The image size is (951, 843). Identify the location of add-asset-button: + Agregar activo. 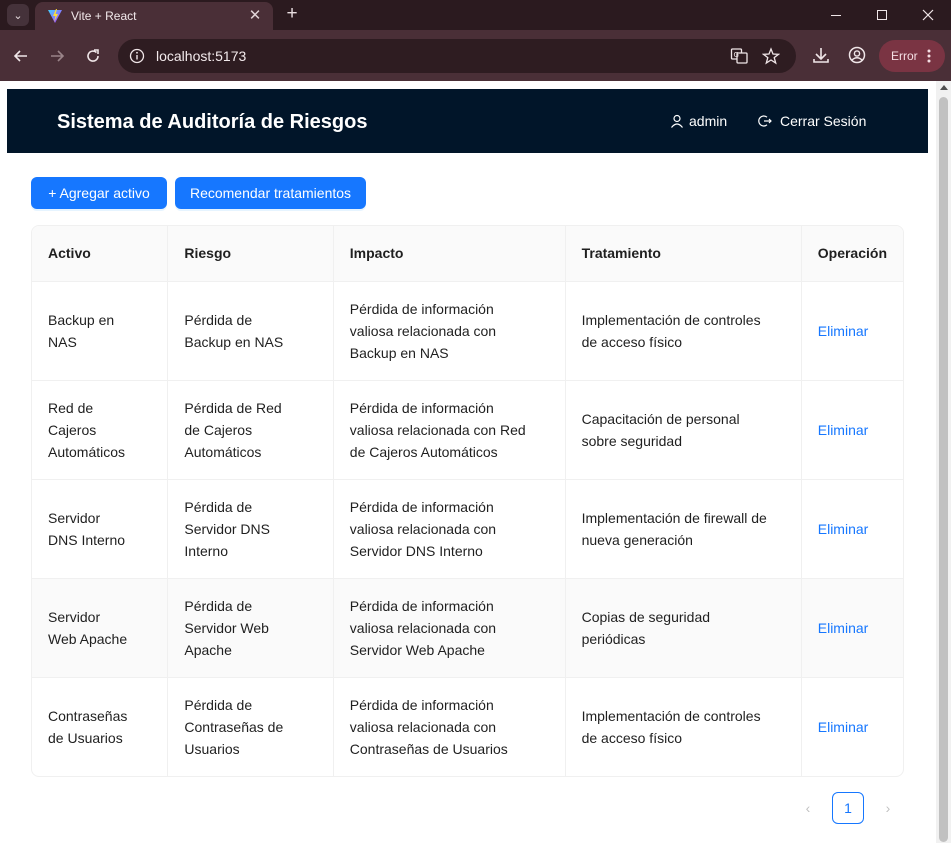
(99, 193).